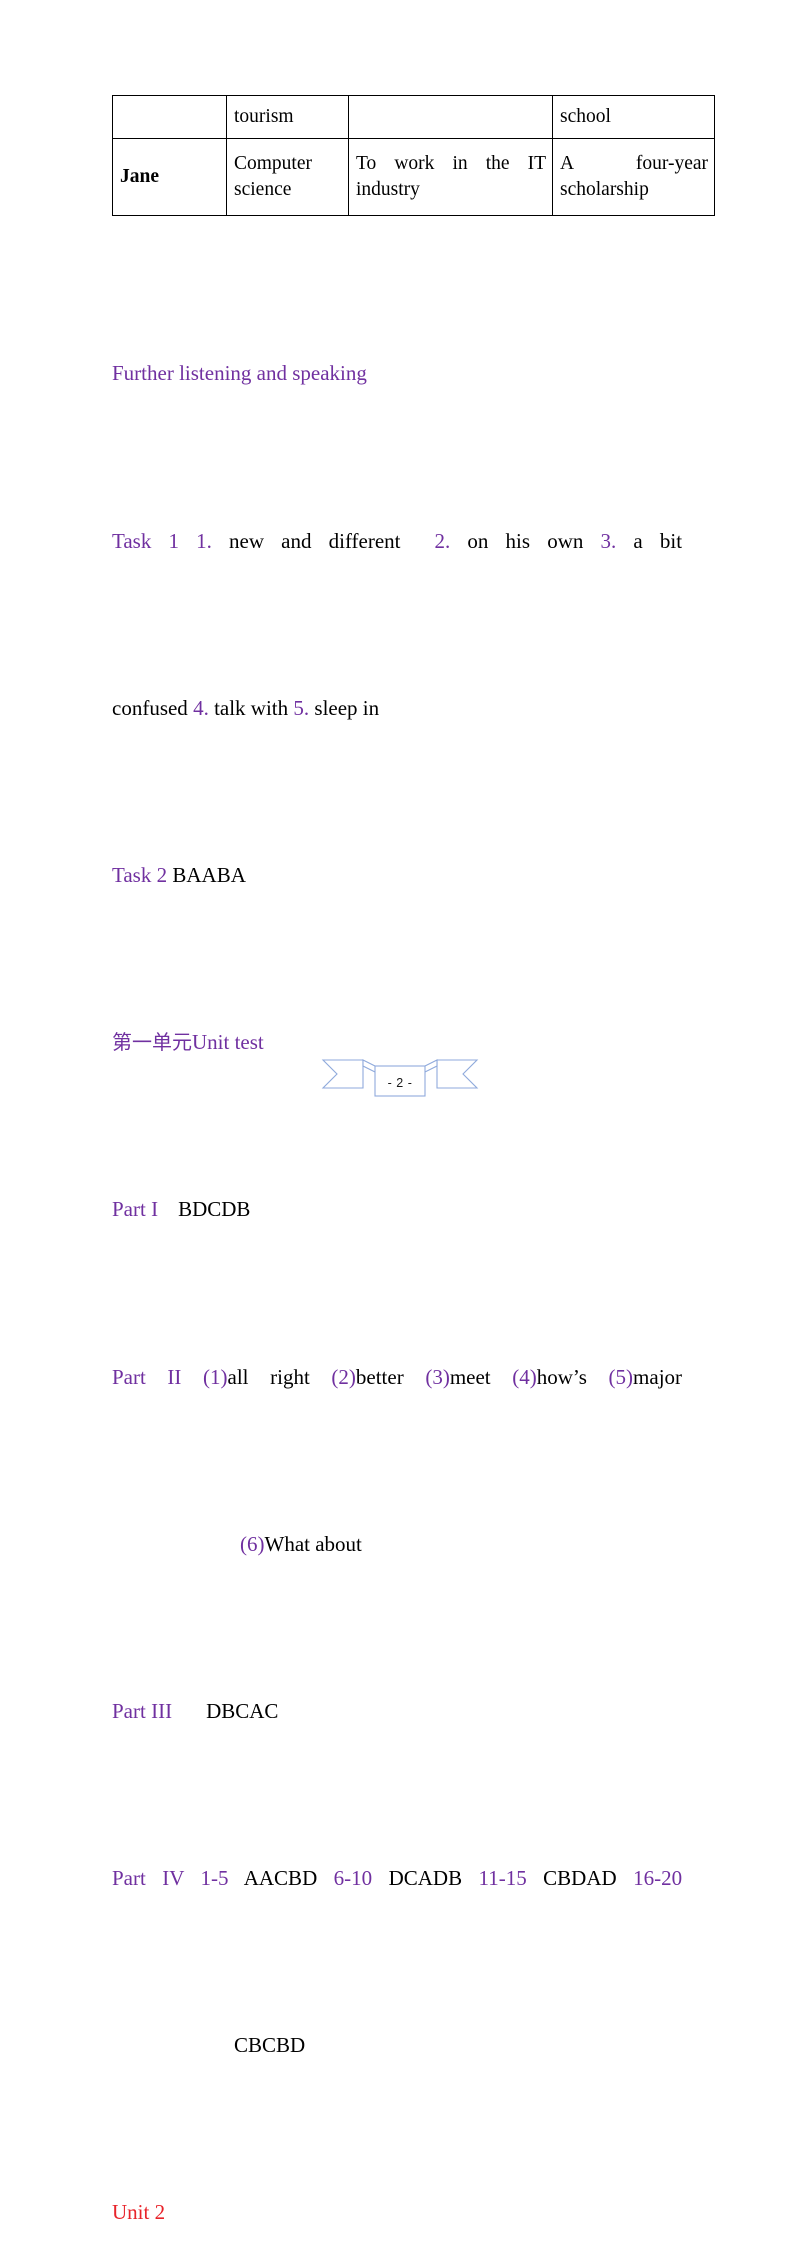  I want to click on part1-answer: BDCDB, so click(214, 1209).